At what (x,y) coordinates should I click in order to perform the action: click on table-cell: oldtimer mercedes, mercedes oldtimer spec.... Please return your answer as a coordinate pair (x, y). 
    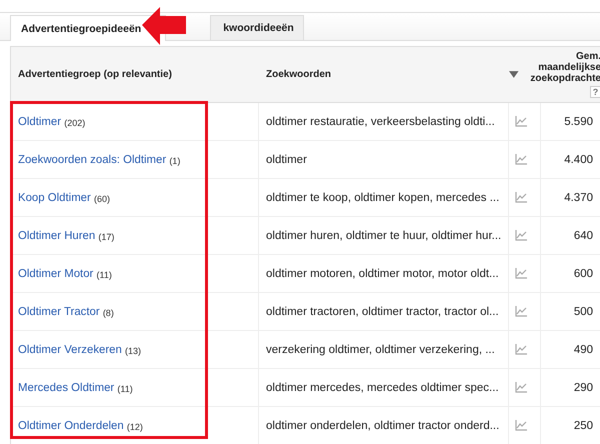
    Looking at the image, I should click on (382, 388).